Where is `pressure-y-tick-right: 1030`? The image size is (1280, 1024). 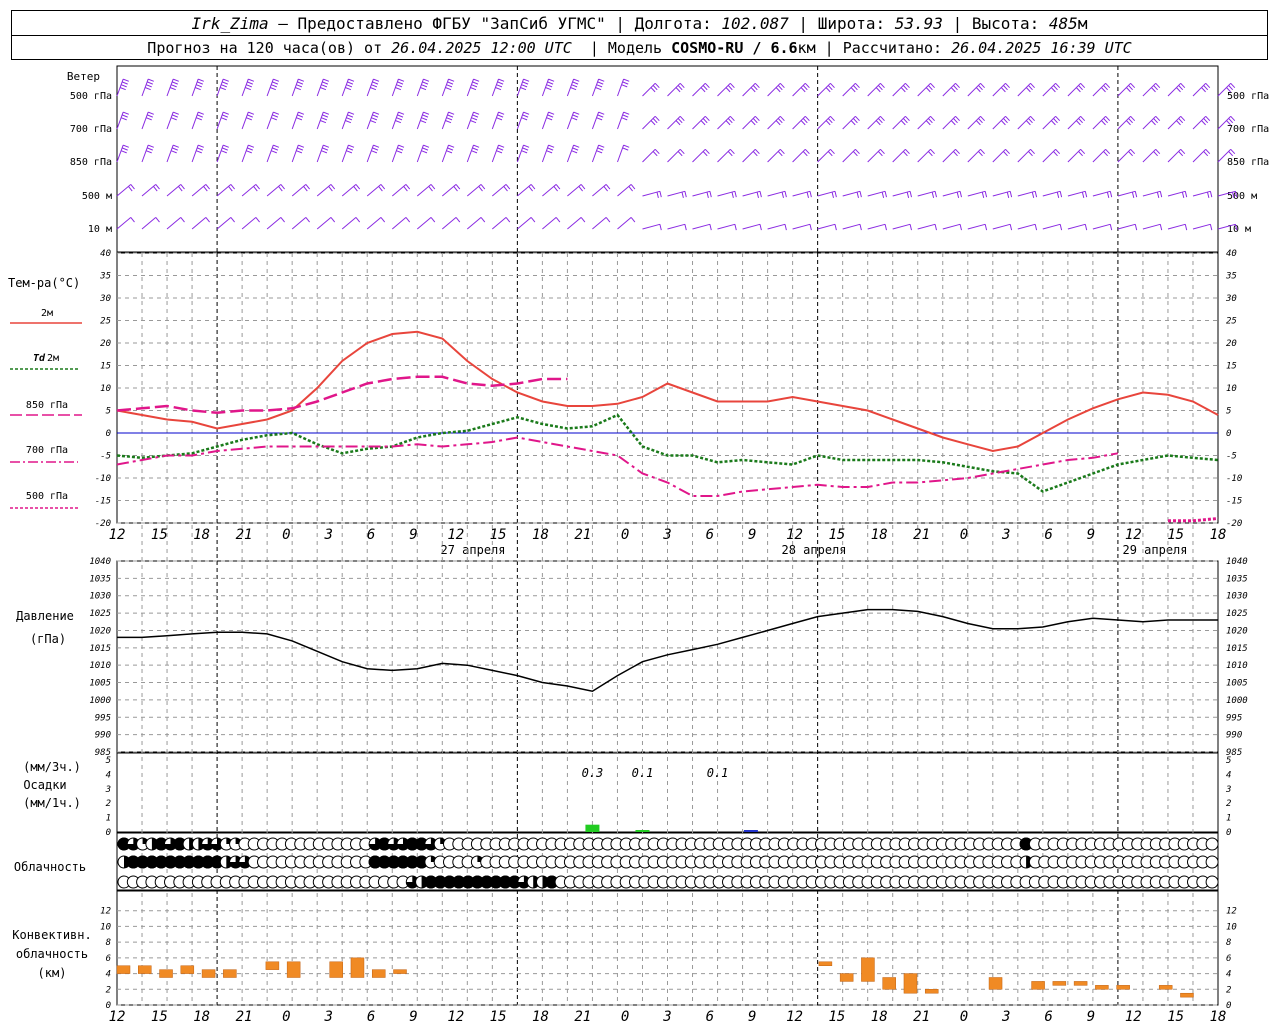
pressure-y-tick-right: 1030 is located at coordinates (1237, 597).